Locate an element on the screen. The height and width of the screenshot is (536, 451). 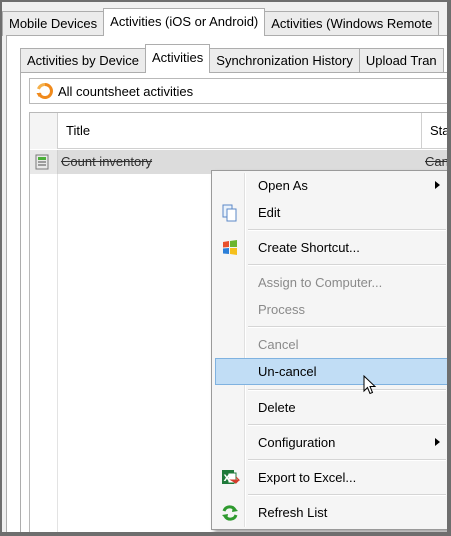
menu-item-label: Delete is located at coordinates (277, 407).